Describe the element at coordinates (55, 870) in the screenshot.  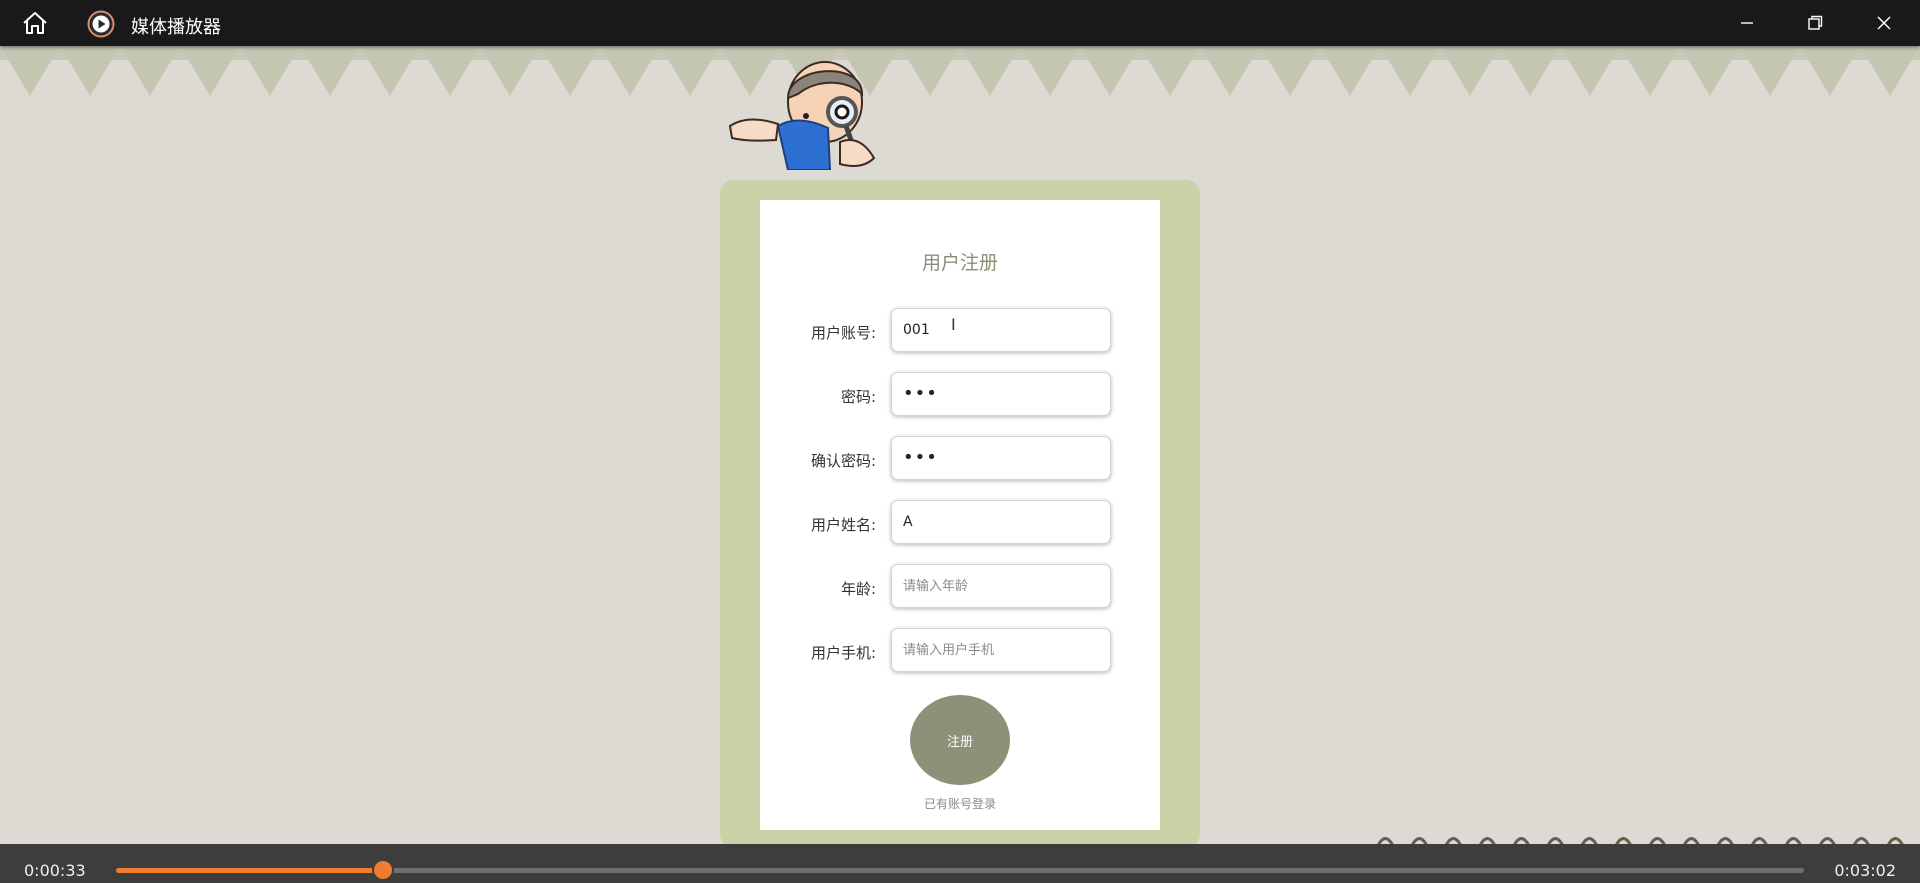
I see `current-time: 0:00:33` at that location.